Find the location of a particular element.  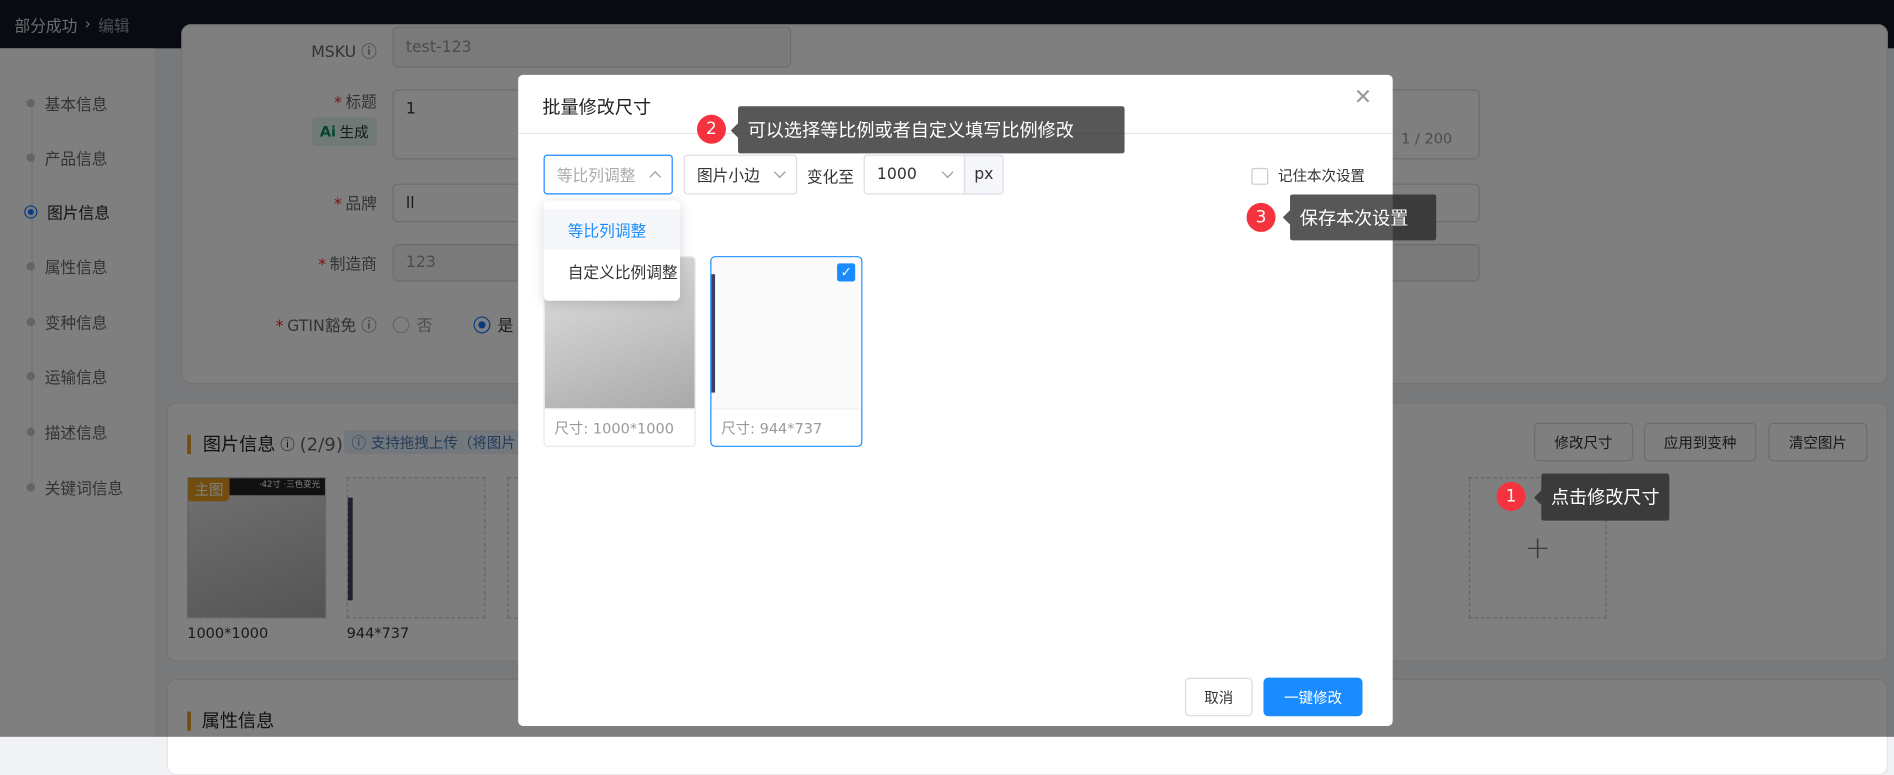

remember-checkbox: 记住本次设置 is located at coordinates (1308, 175).